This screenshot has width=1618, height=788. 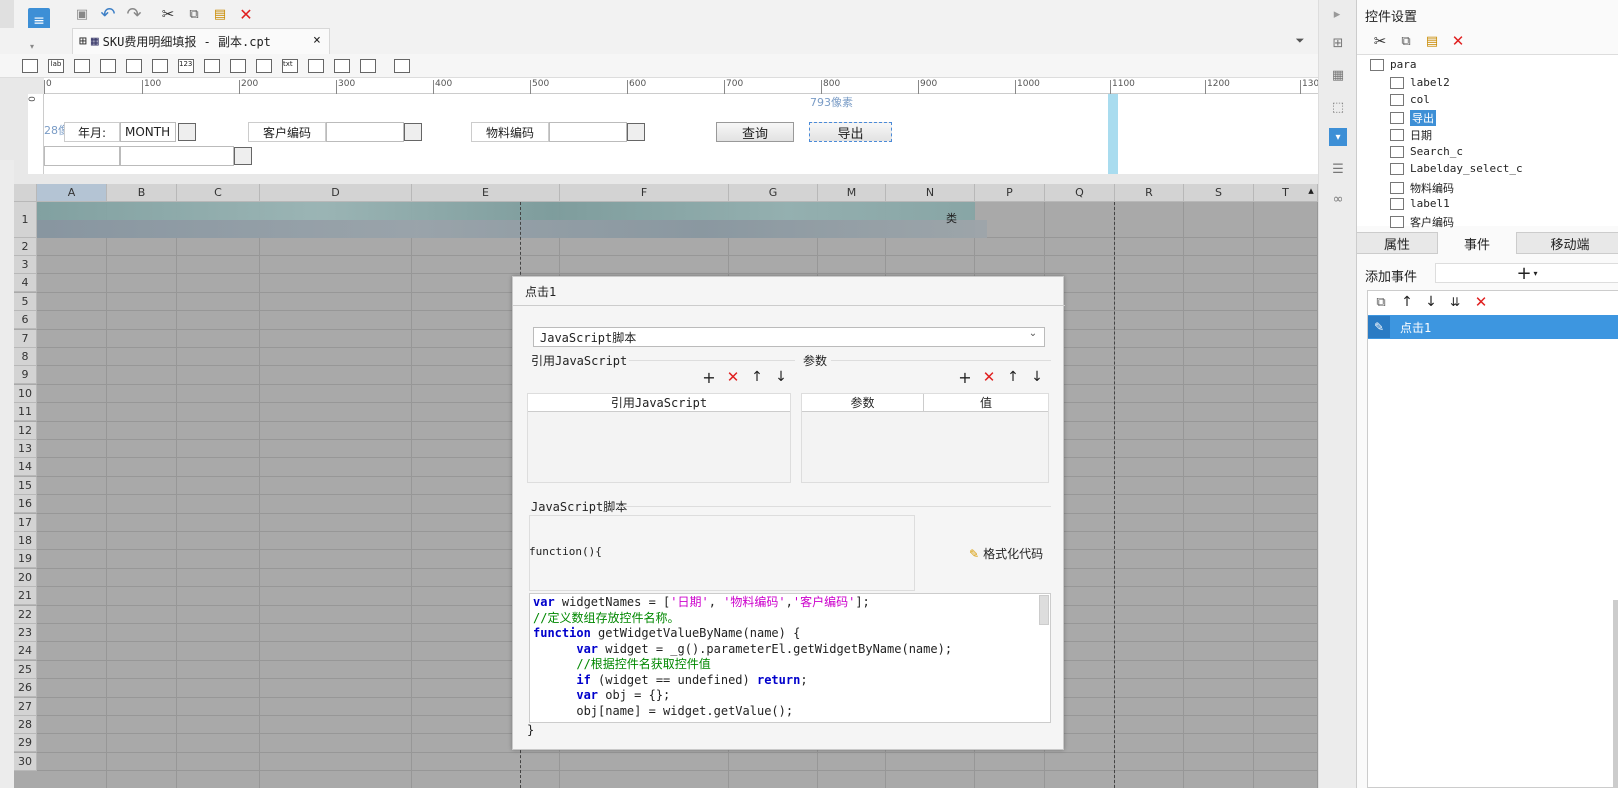 What do you see at coordinates (965, 377) in the screenshot?
I see `add-param-icon: +` at bounding box center [965, 377].